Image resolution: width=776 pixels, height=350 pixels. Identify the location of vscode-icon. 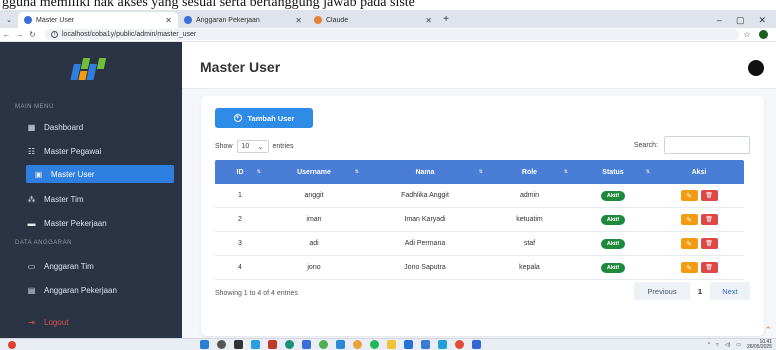
(442, 344).